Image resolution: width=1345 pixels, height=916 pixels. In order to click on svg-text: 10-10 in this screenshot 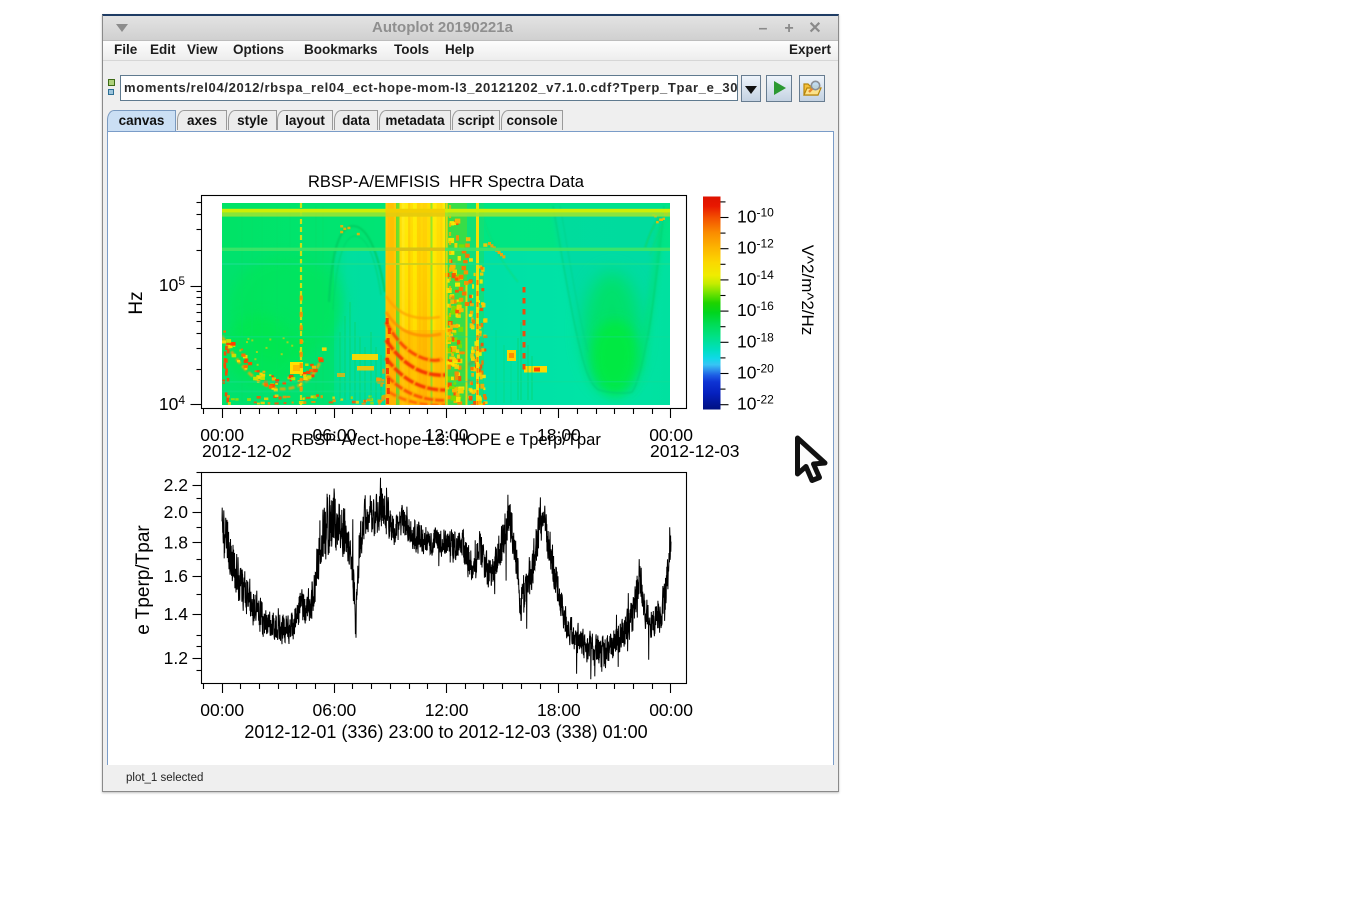, I will do `click(755, 216)`.